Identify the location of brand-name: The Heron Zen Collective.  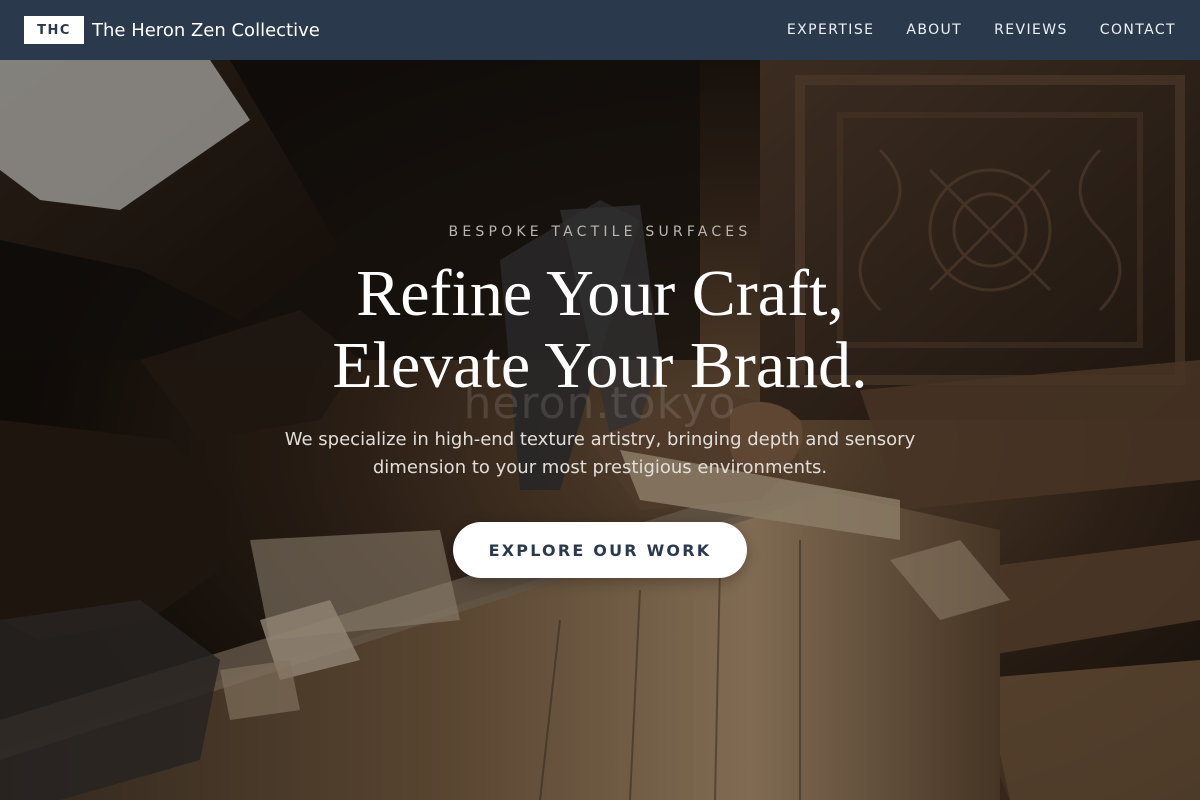
(206, 30).